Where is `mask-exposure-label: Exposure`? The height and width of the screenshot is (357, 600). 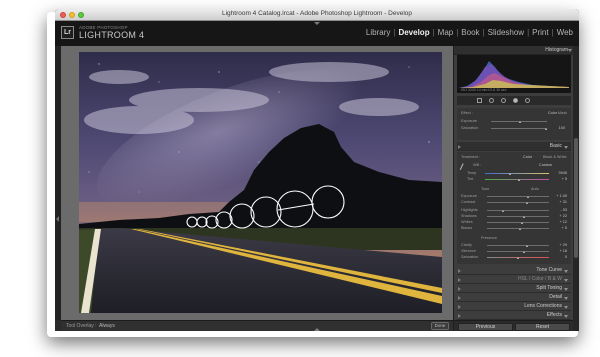
mask-exposure-label: Exposure is located at coordinates (469, 121).